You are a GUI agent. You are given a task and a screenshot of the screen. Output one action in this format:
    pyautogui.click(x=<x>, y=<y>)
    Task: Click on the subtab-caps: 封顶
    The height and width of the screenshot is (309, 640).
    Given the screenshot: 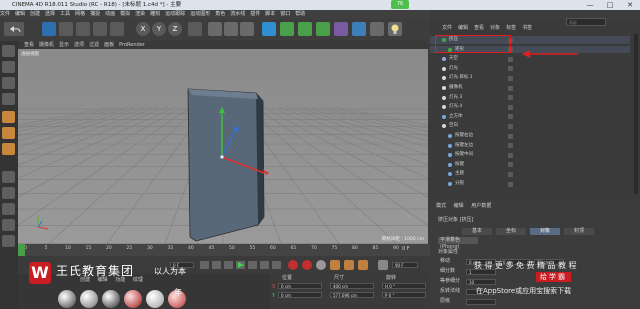 What is the action you would take?
    pyautogui.click(x=579, y=231)
    